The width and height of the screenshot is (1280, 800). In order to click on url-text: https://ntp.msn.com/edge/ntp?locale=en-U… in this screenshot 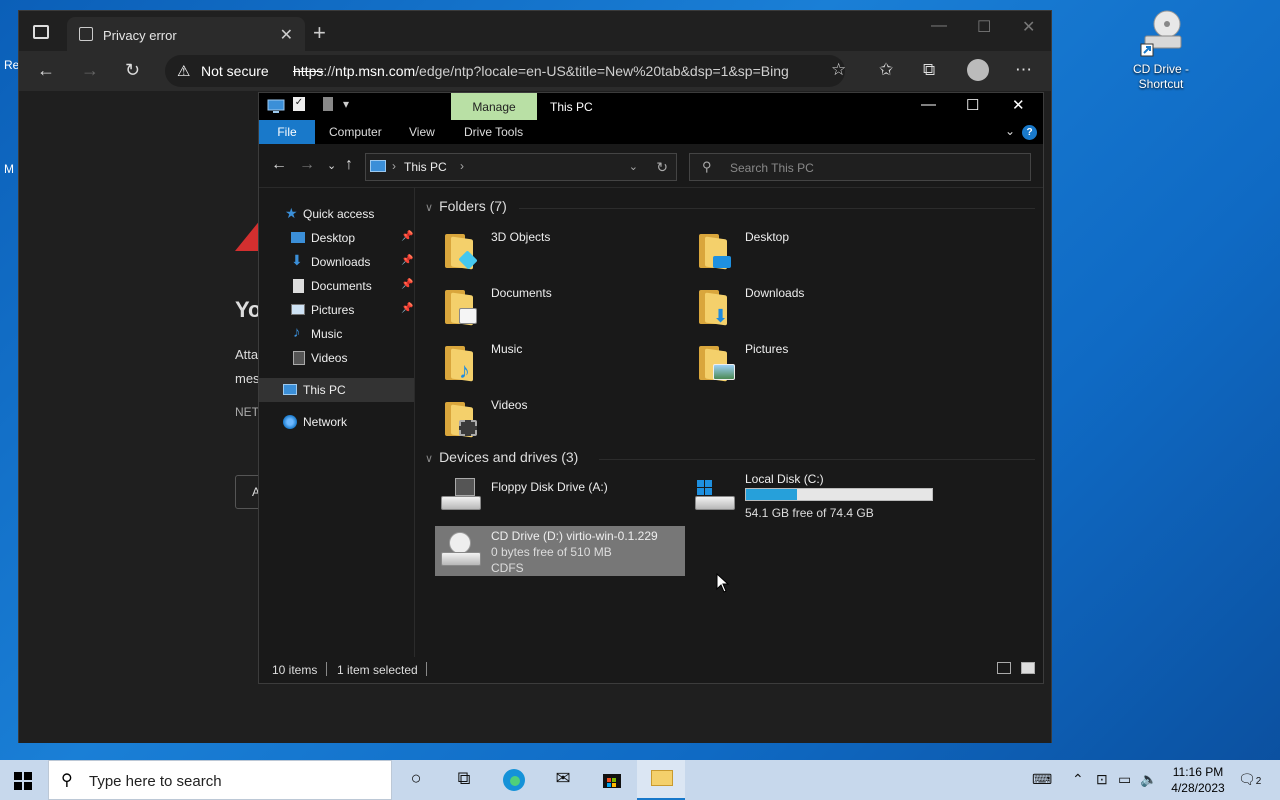, I will do `click(541, 71)`.